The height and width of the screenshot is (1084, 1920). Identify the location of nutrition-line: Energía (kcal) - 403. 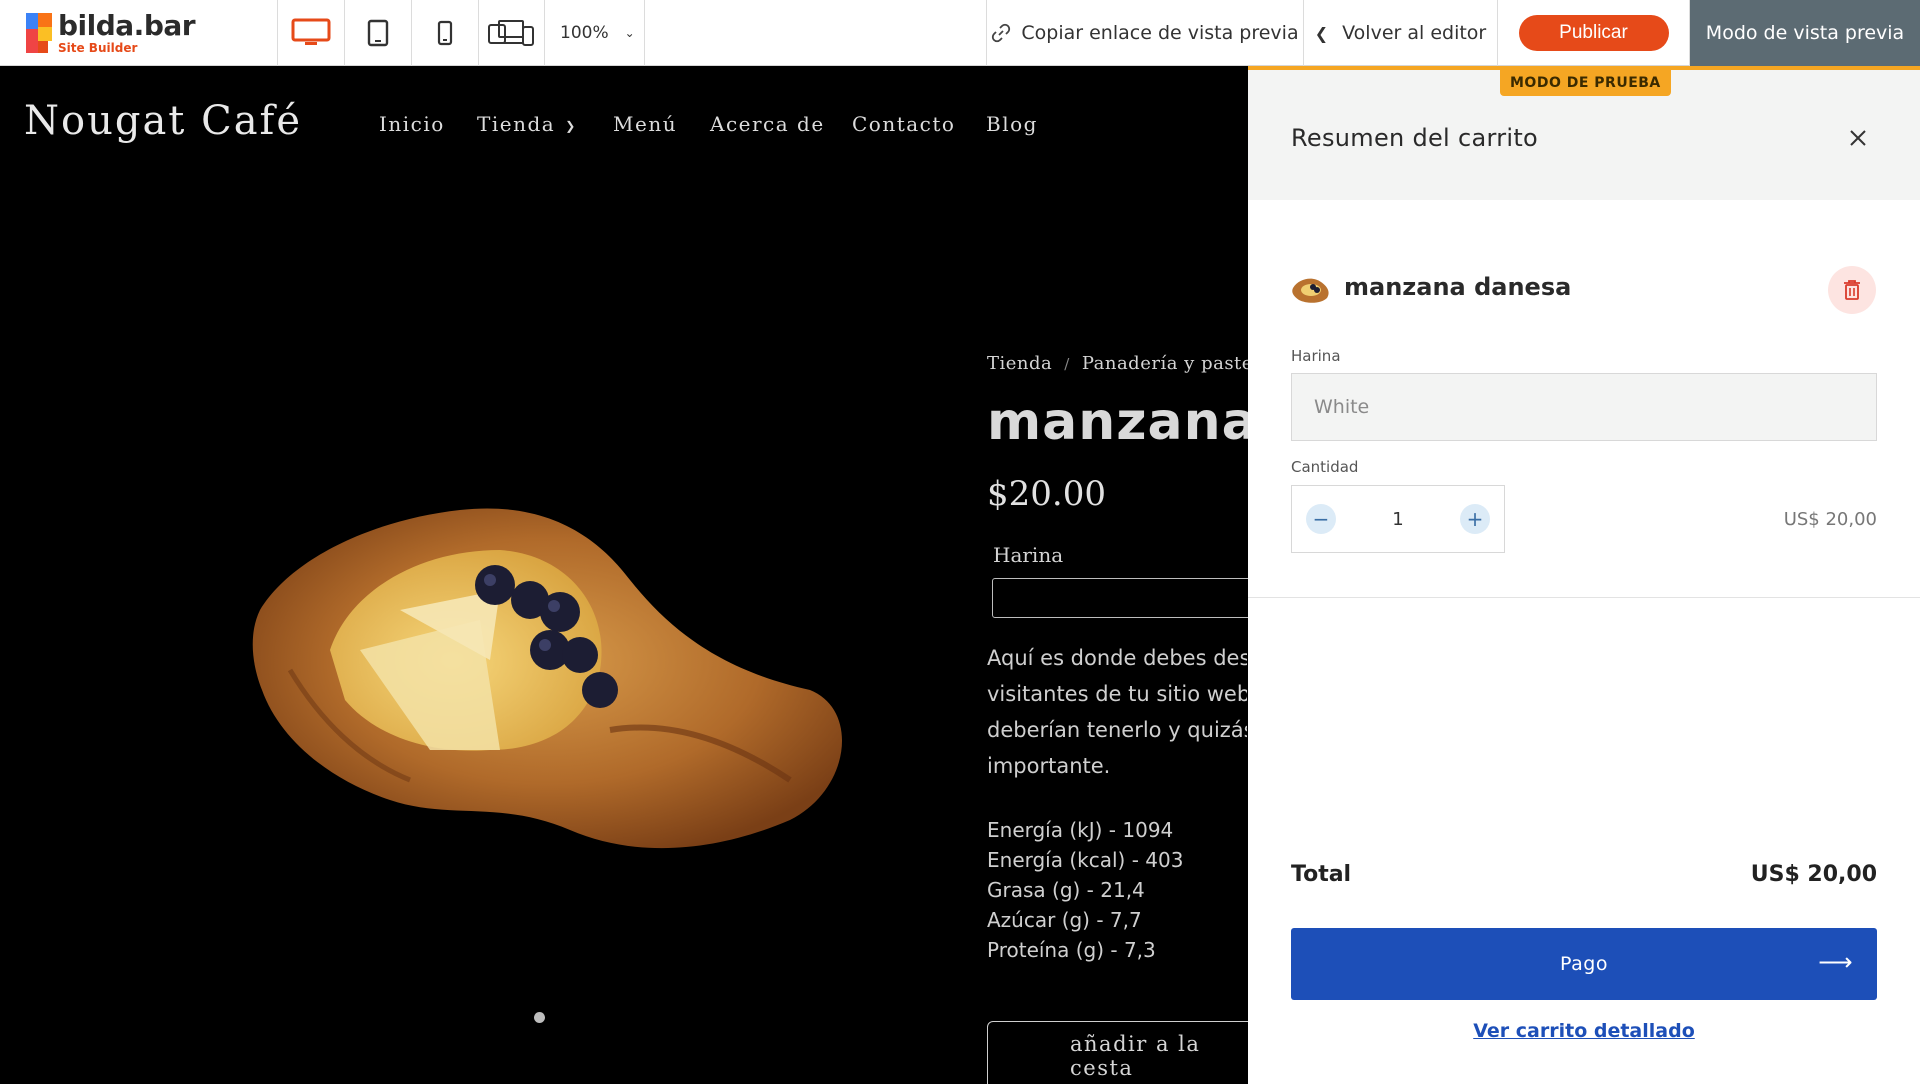
(1085, 860).